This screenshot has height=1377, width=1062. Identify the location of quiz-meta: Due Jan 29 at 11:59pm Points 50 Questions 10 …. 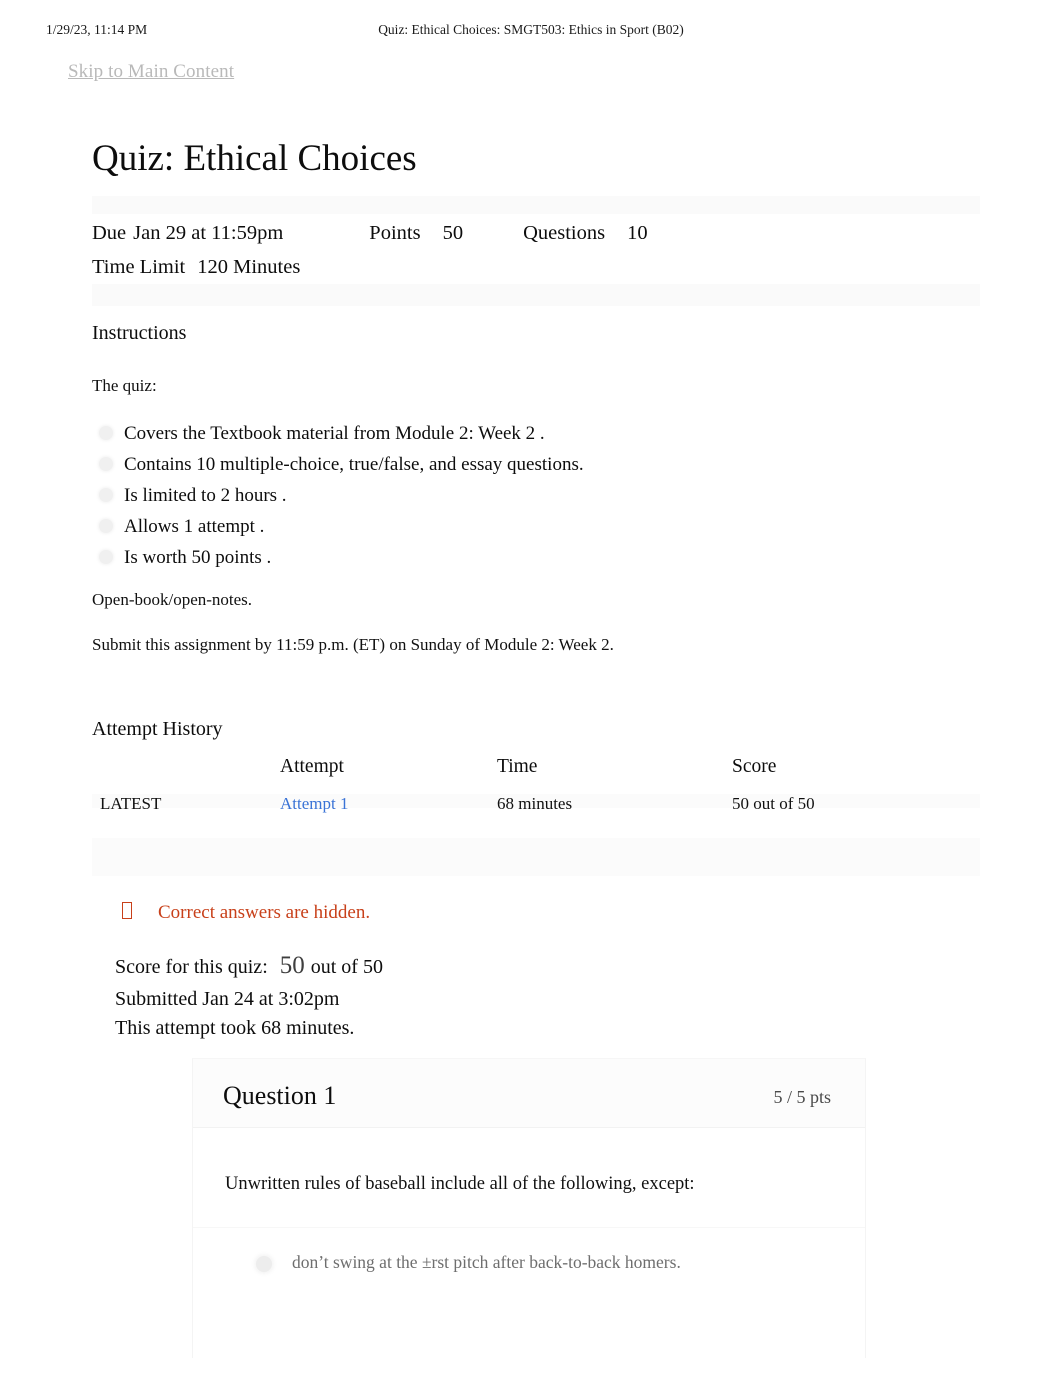
(536, 250).